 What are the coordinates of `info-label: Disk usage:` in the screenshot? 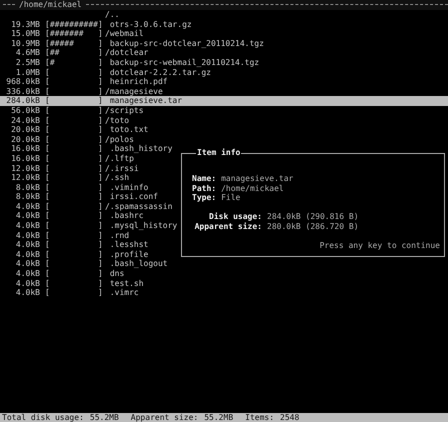 It's located at (235, 217).